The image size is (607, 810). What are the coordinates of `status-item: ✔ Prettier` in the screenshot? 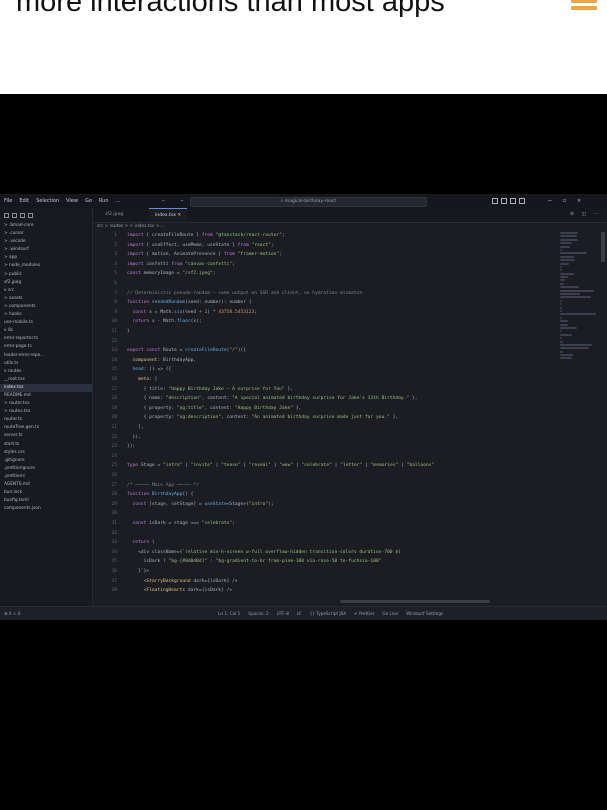 It's located at (364, 613).